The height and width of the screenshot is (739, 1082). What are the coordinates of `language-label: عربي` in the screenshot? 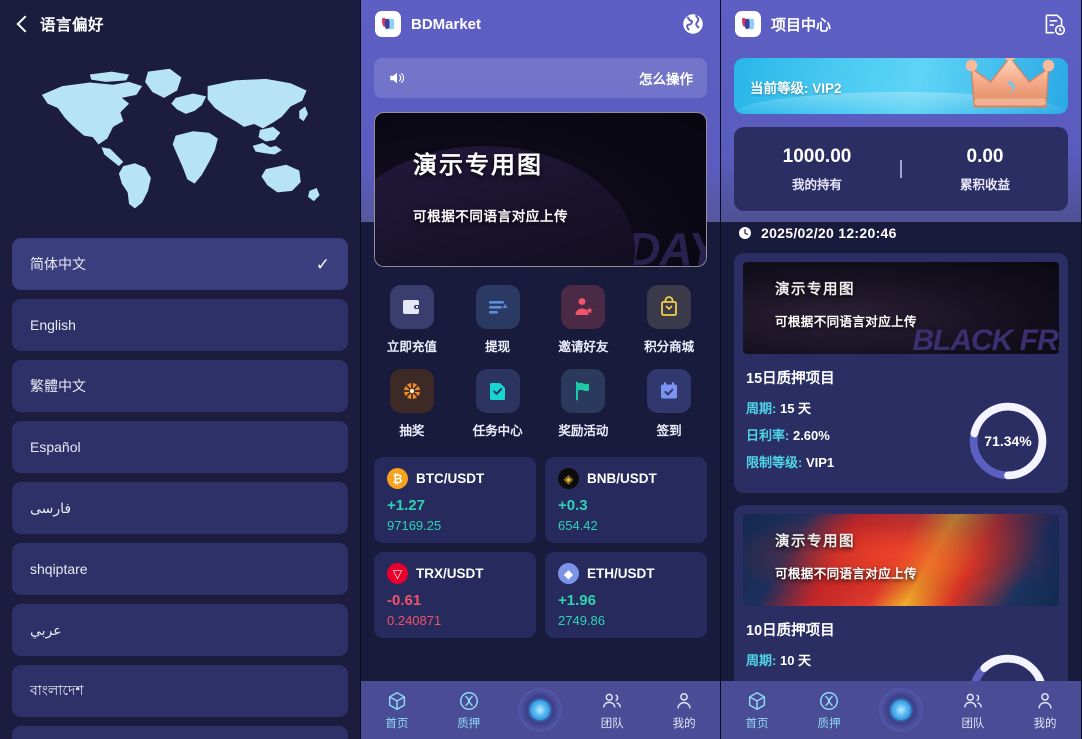 It's located at (46, 629).